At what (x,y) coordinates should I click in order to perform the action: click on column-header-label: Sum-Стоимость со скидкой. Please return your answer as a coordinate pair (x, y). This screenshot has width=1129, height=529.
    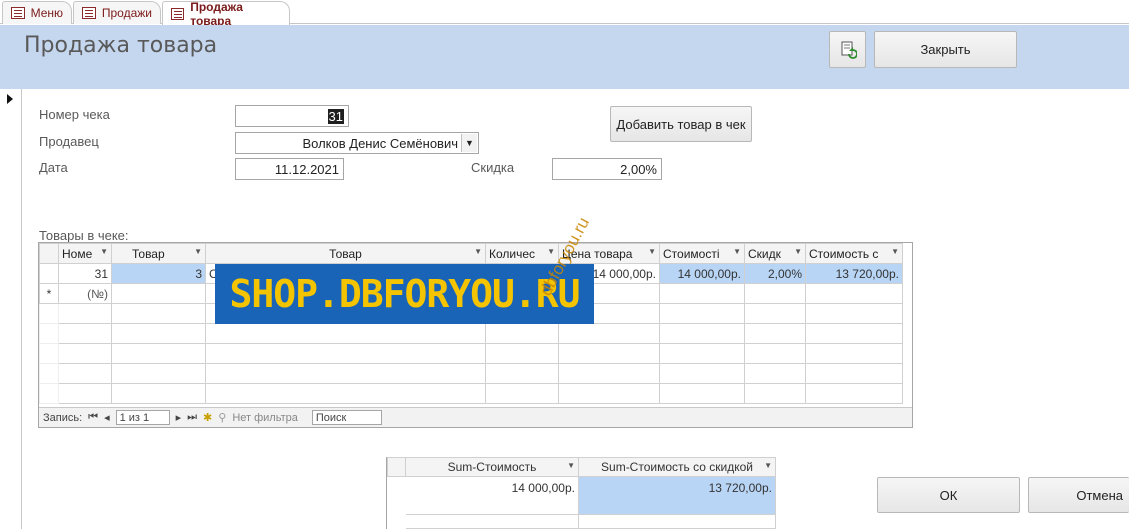
    Looking at the image, I should click on (677, 467).